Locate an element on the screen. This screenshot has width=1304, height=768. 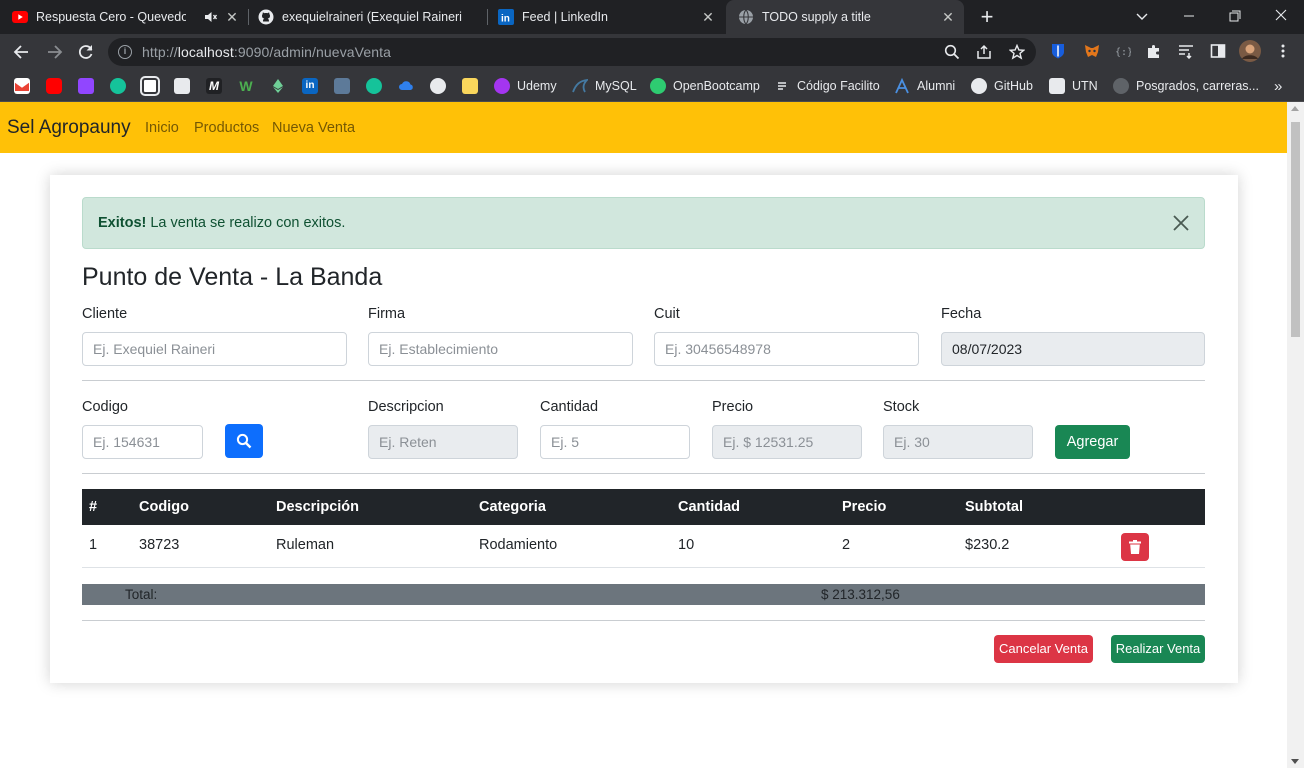
precio-input is located at coordinates (787, 442).